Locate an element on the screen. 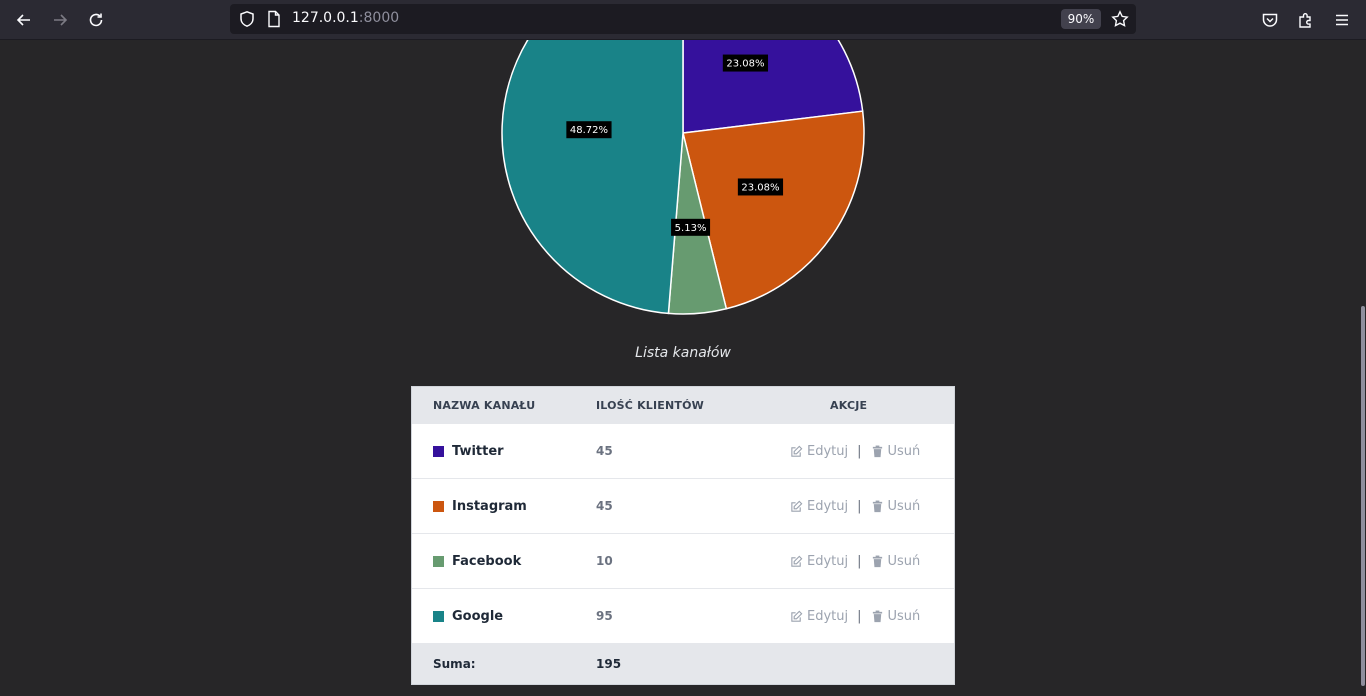 Image resolution: width=1366 pixels, height=696 pixels. pocket-icon is located at coordinates (1270, 20).